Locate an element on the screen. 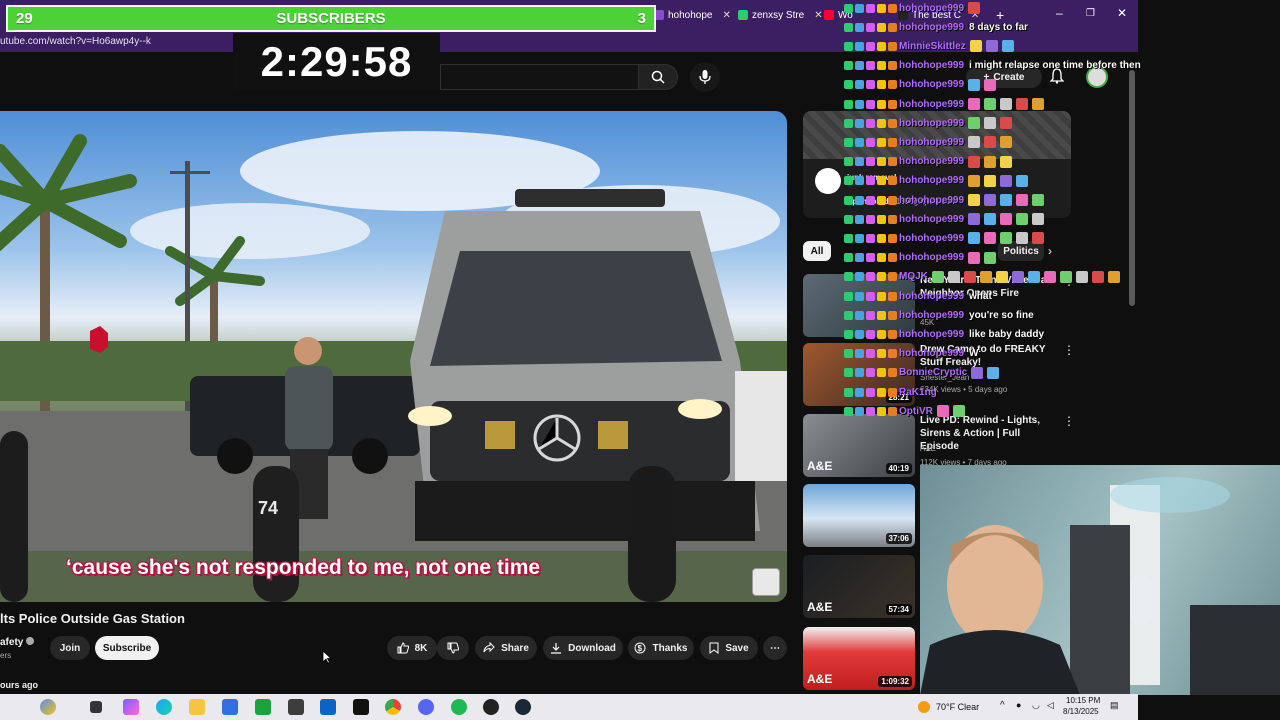  notifications-icon: ▤ is located at coordinates (1114, 705).